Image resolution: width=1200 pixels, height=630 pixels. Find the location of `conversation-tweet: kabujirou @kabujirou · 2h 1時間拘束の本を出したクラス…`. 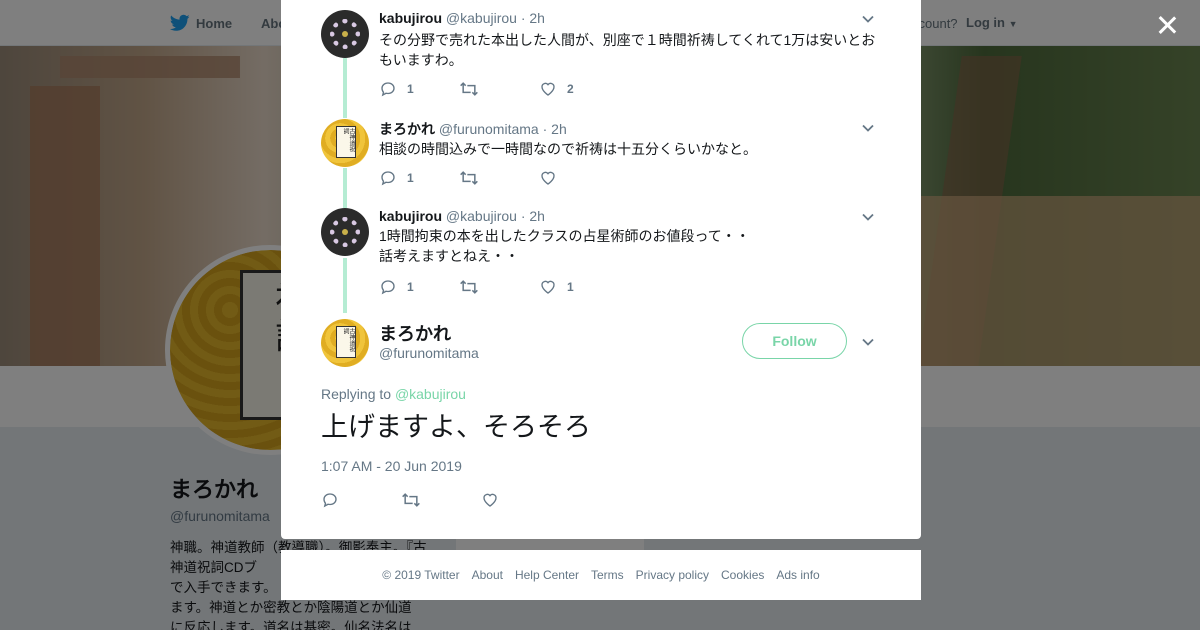

conversation-tweet: kabujirou @kabujirou · 2h 1時間拘束の本を出したクラス… is located at coordinates (601, 258).